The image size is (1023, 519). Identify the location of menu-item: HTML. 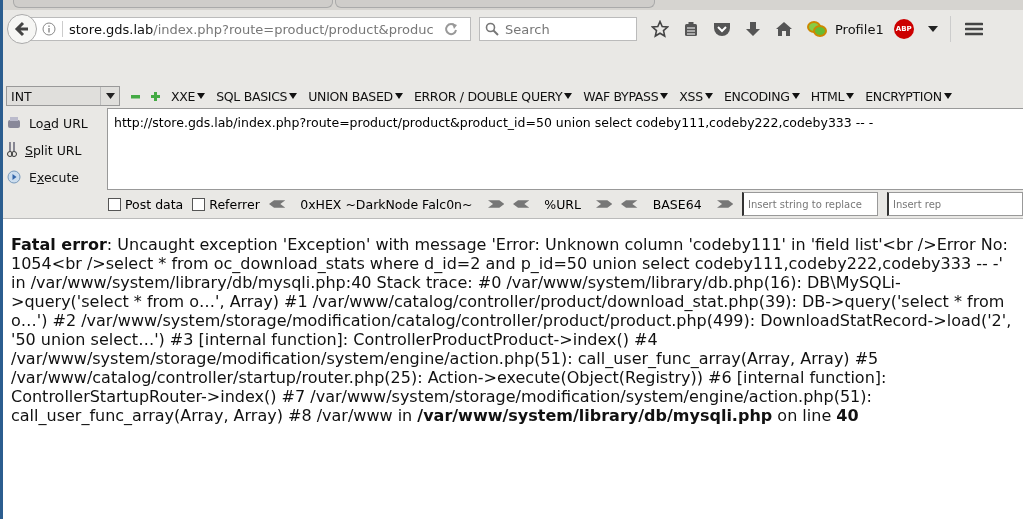
(832, 96).